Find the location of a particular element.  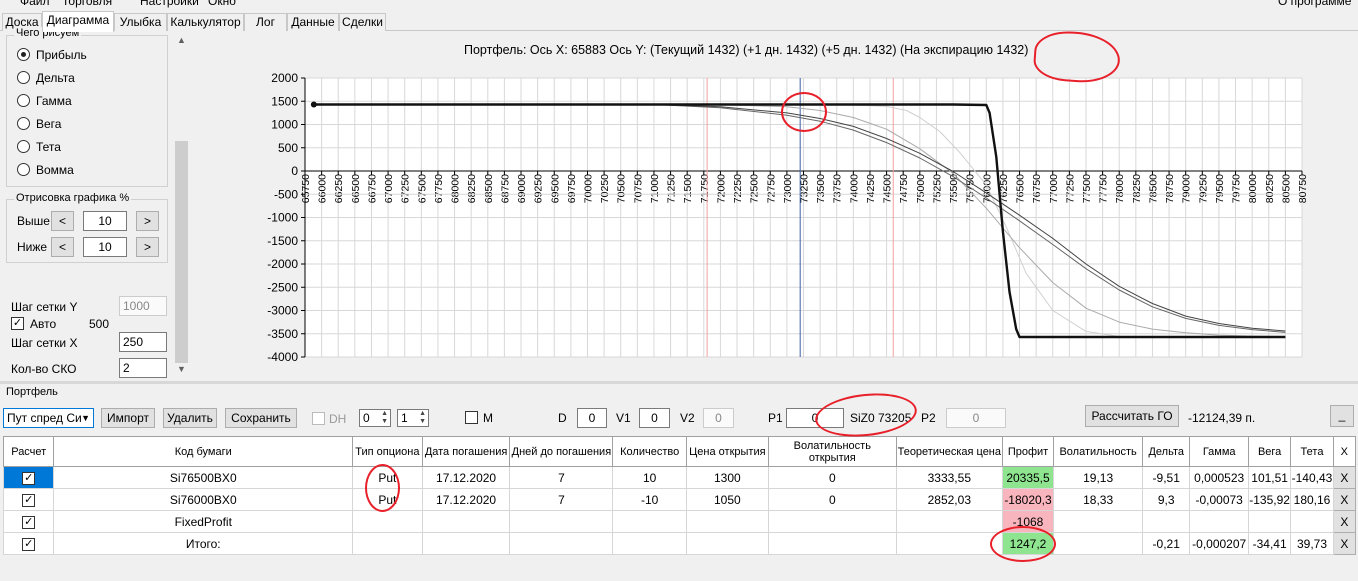

radio-delta is located at coordinates (23, 77).